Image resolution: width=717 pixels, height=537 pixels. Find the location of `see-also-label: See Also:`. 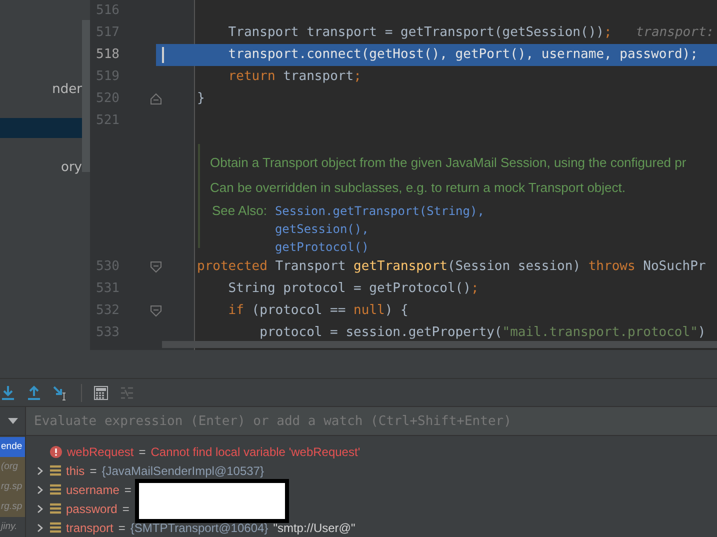

see-also-label: See Also: is located at coordinates (239, 211).